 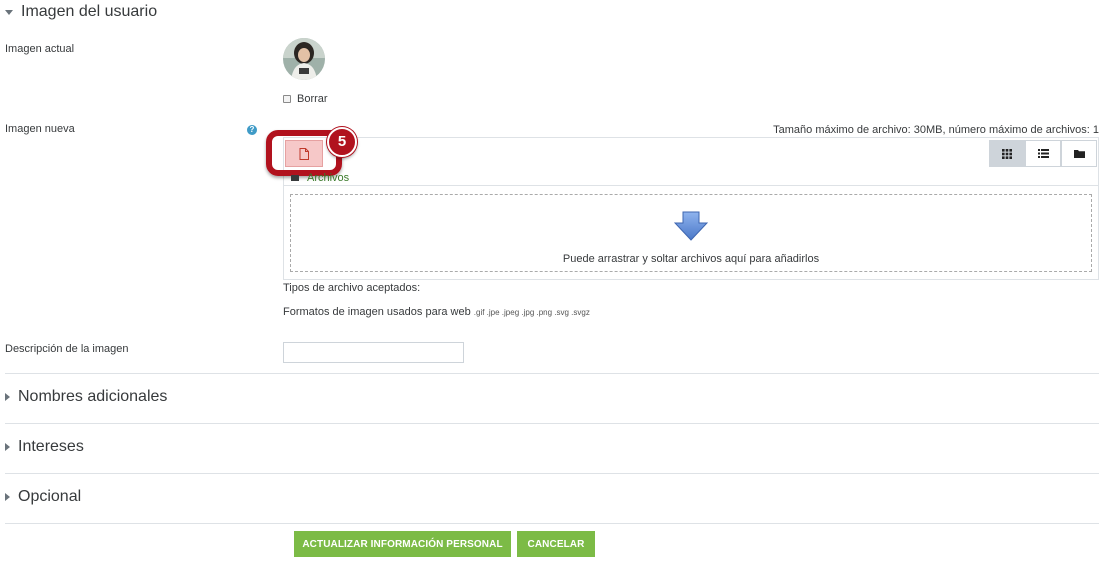 I want to click on step-number-badge: 5, so click(x=342, y=142).